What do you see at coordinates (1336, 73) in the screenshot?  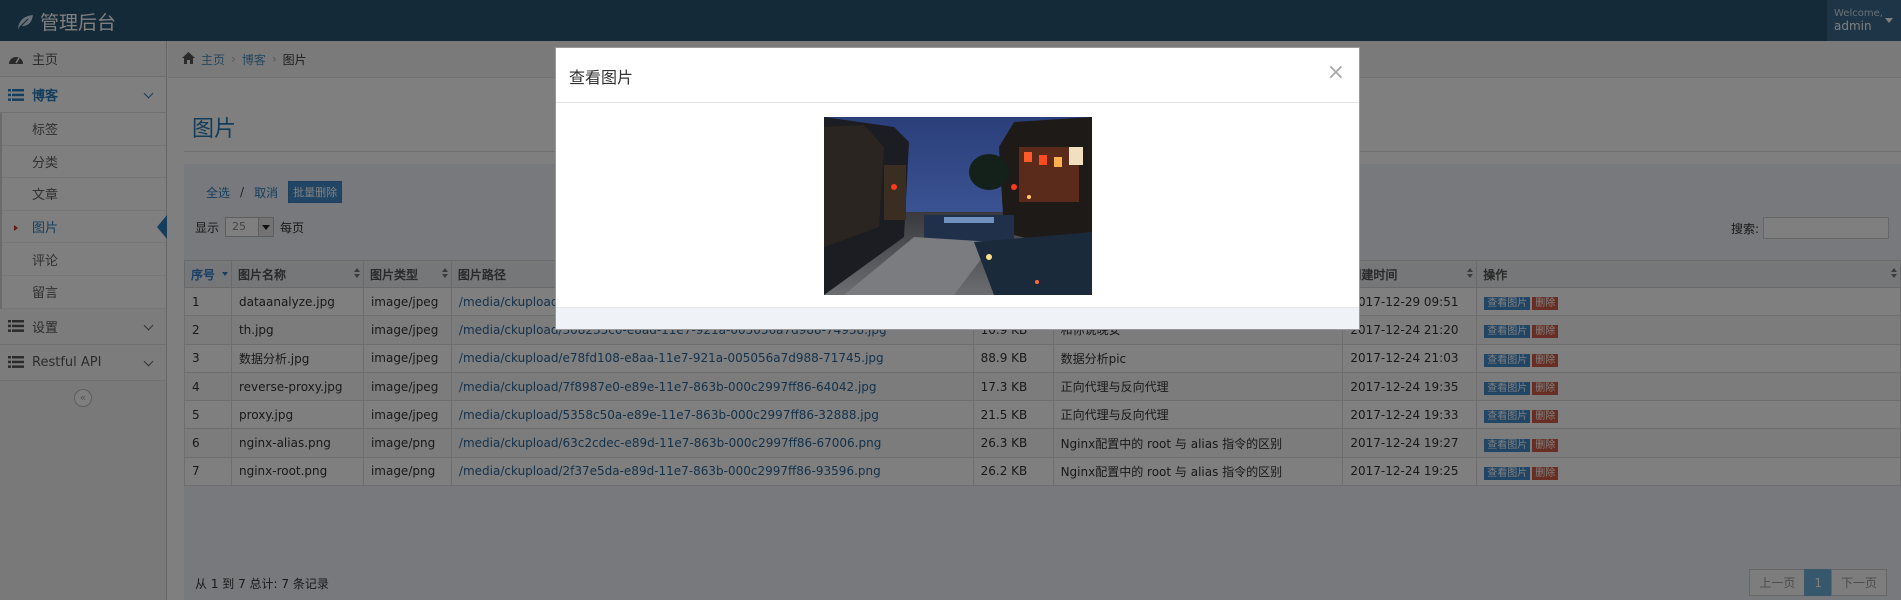 I see `close-icon: ×` at bounding box center [1336, 73].